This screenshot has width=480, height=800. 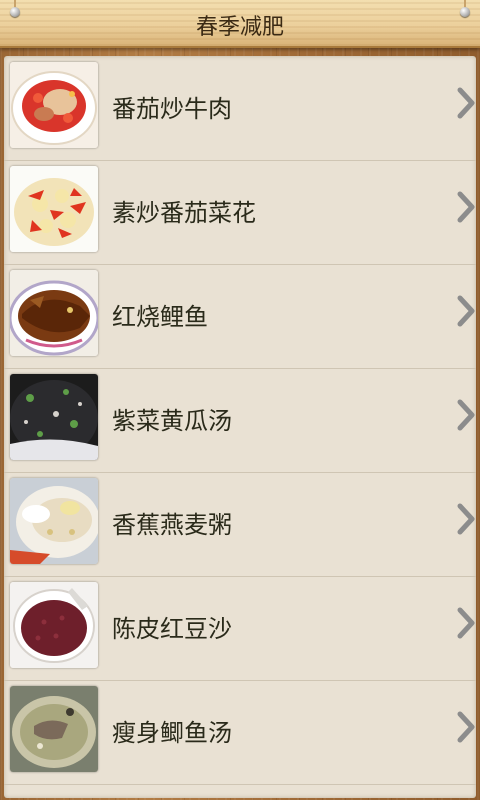 What do you see at coordinates (240, 732) in the screenshot?
I see `list-item: 瘦身鲫鱼汤` at bounding box center [240, 732].